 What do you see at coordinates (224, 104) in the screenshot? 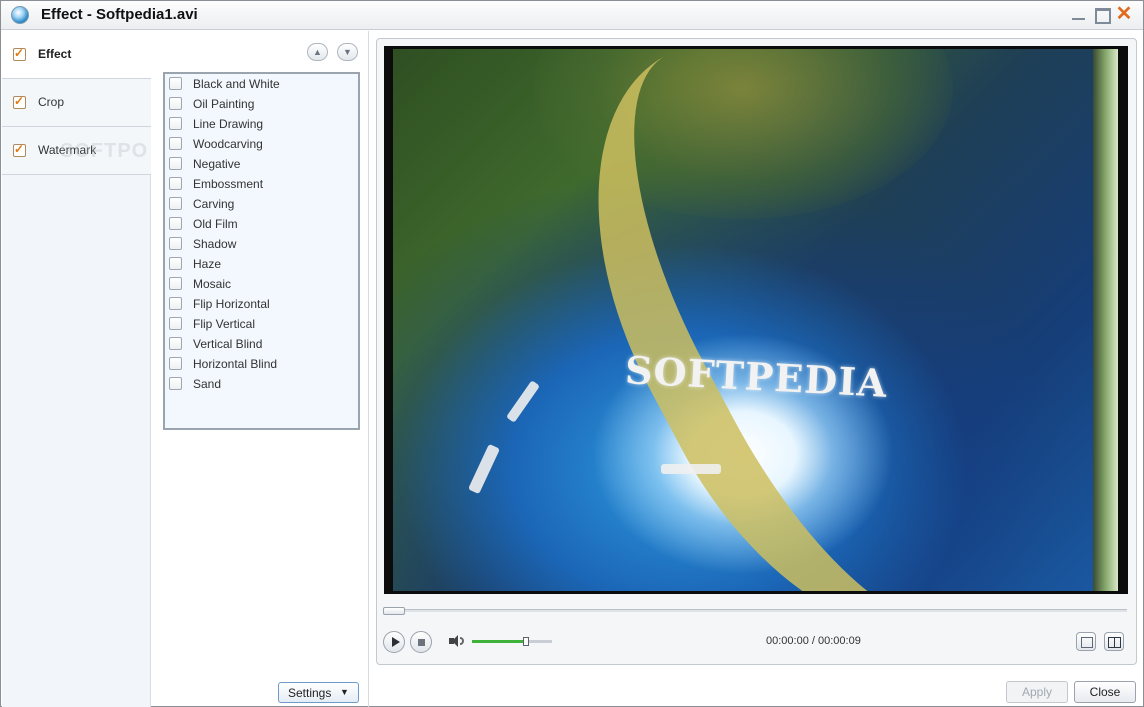
I see `effect-label: Oil Painting` at bounding box center [224, 104].